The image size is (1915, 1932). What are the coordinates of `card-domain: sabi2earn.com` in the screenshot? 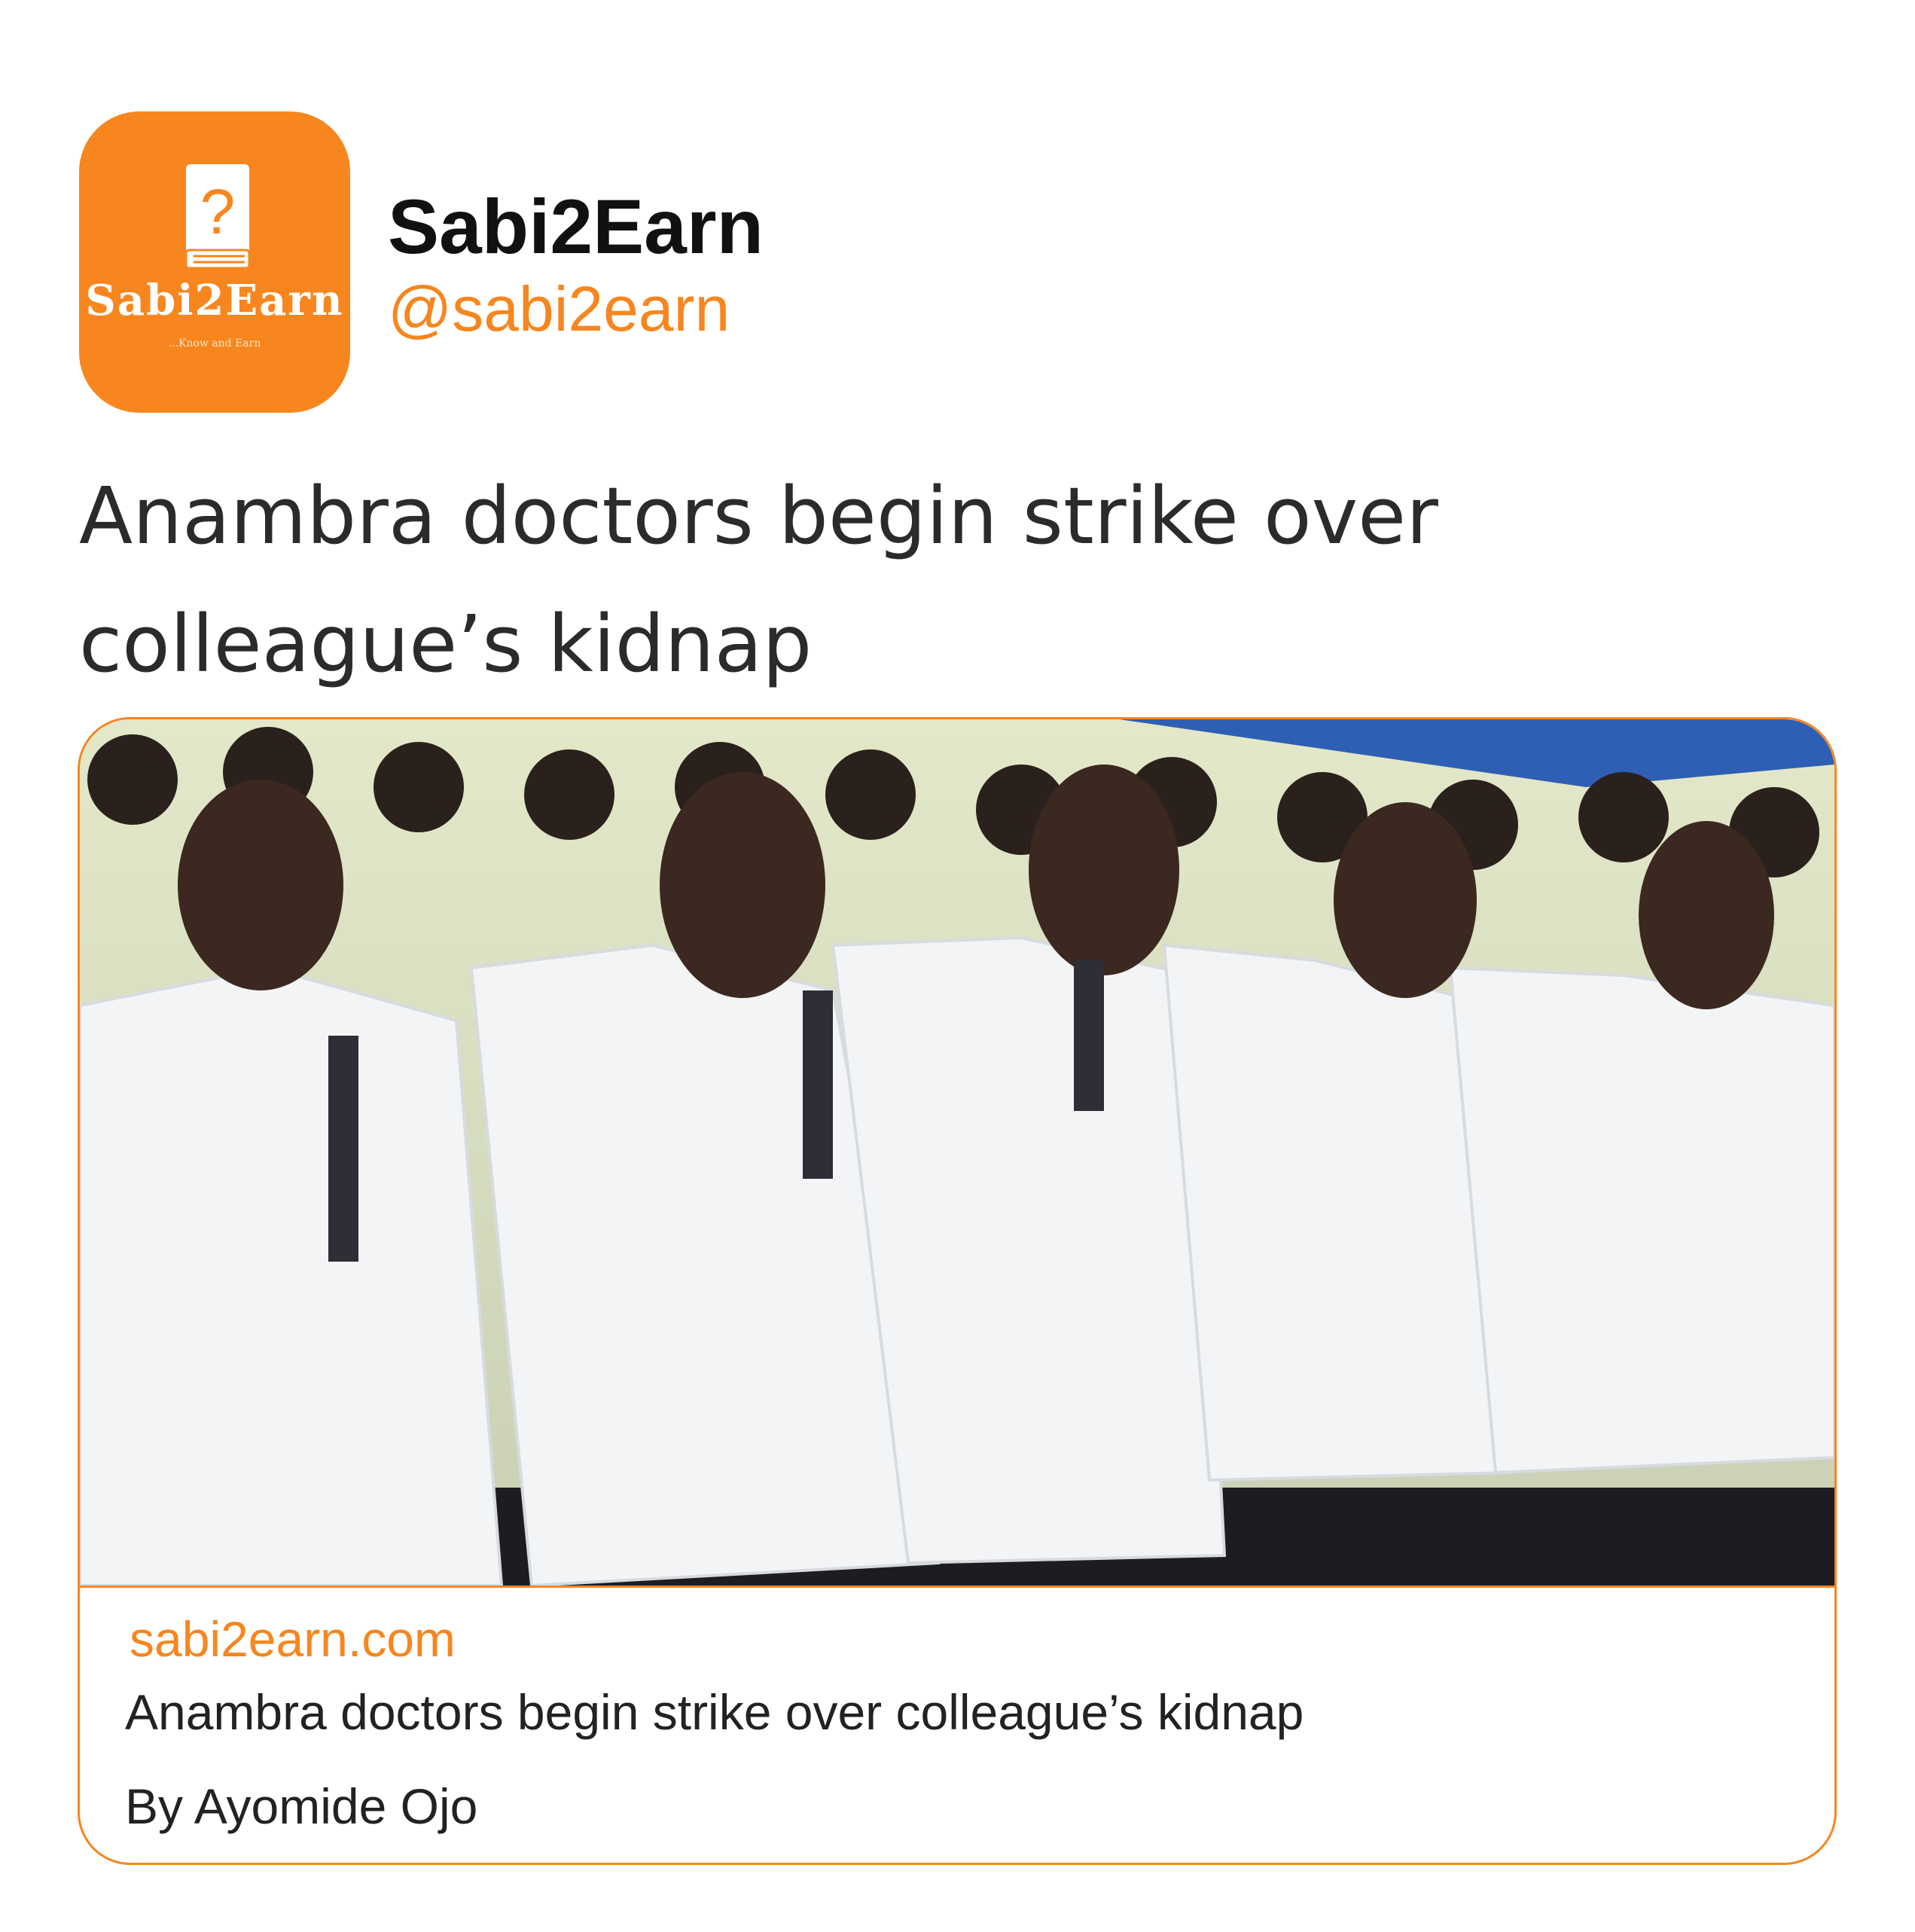 It's located at (293, 1639).